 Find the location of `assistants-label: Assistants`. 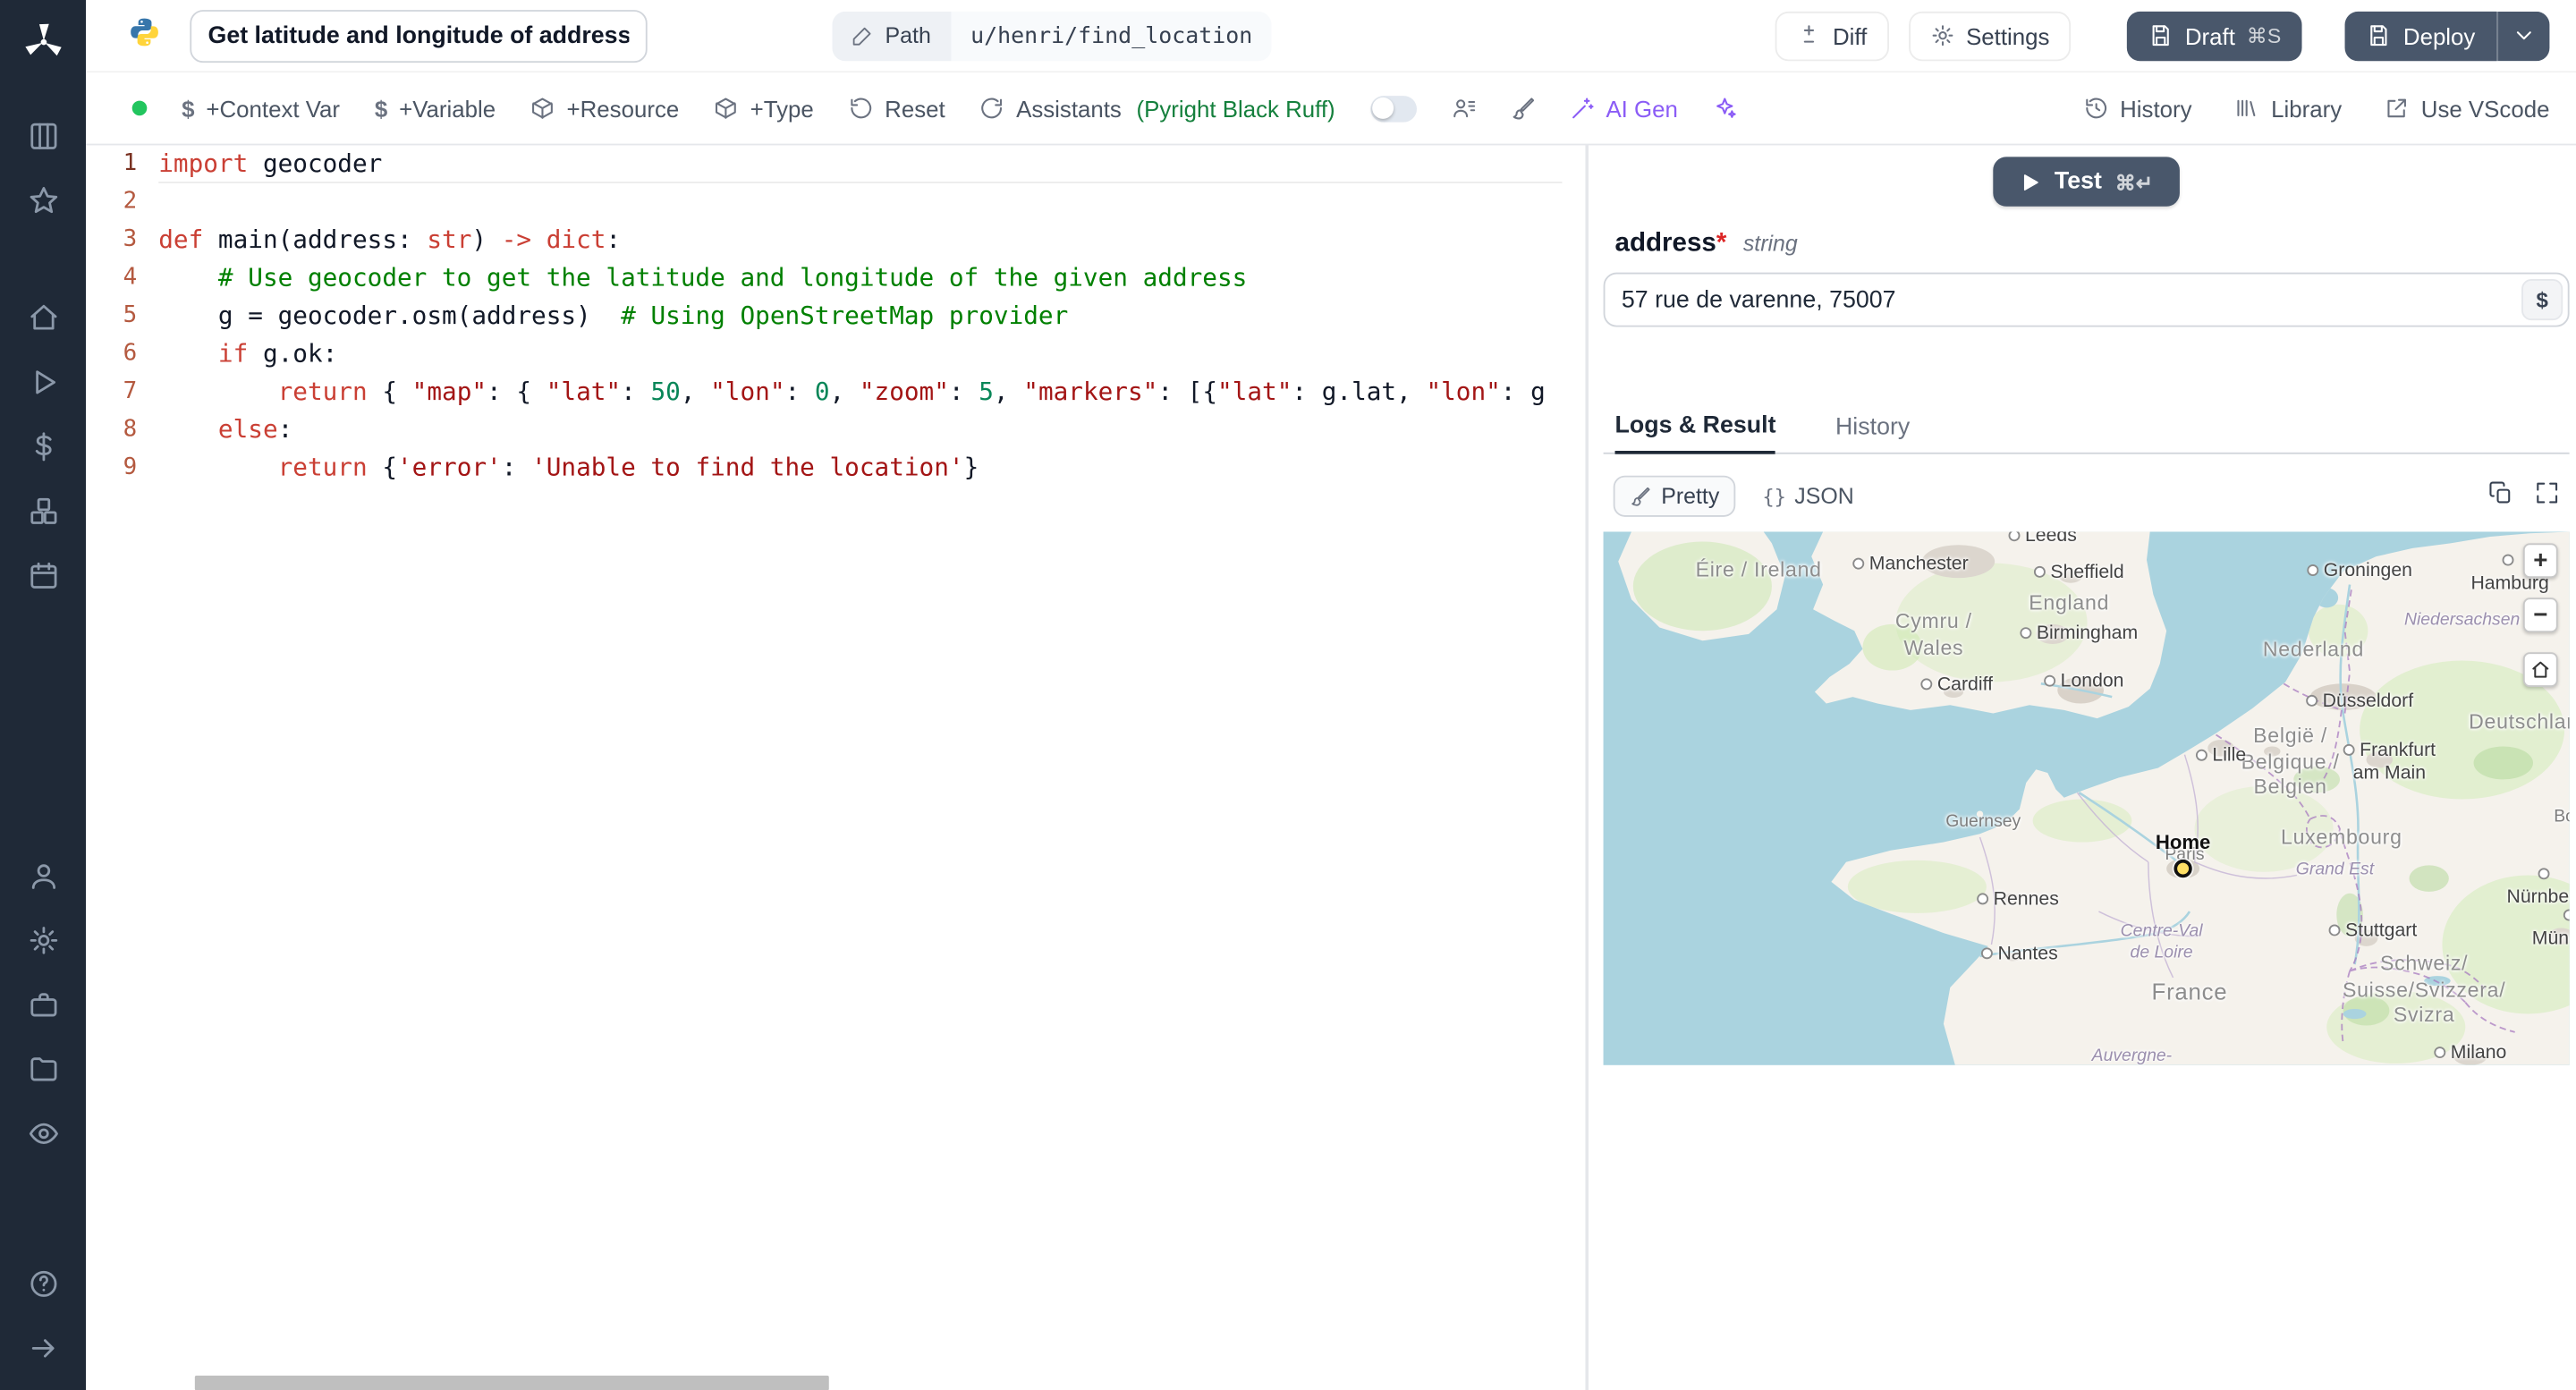

assistants-label: Assistants is located at coordinates (1069, 108).